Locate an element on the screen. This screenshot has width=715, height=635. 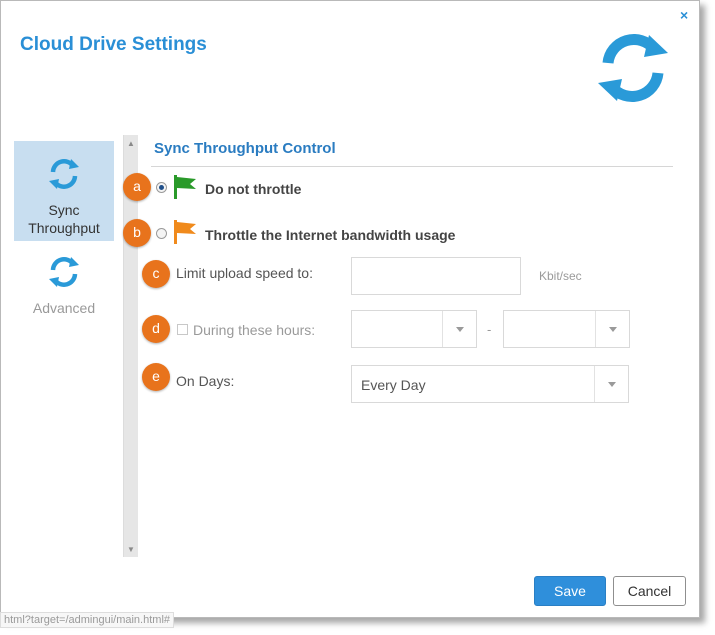
during-hours-checkbox is located at coordinates (182, 329).